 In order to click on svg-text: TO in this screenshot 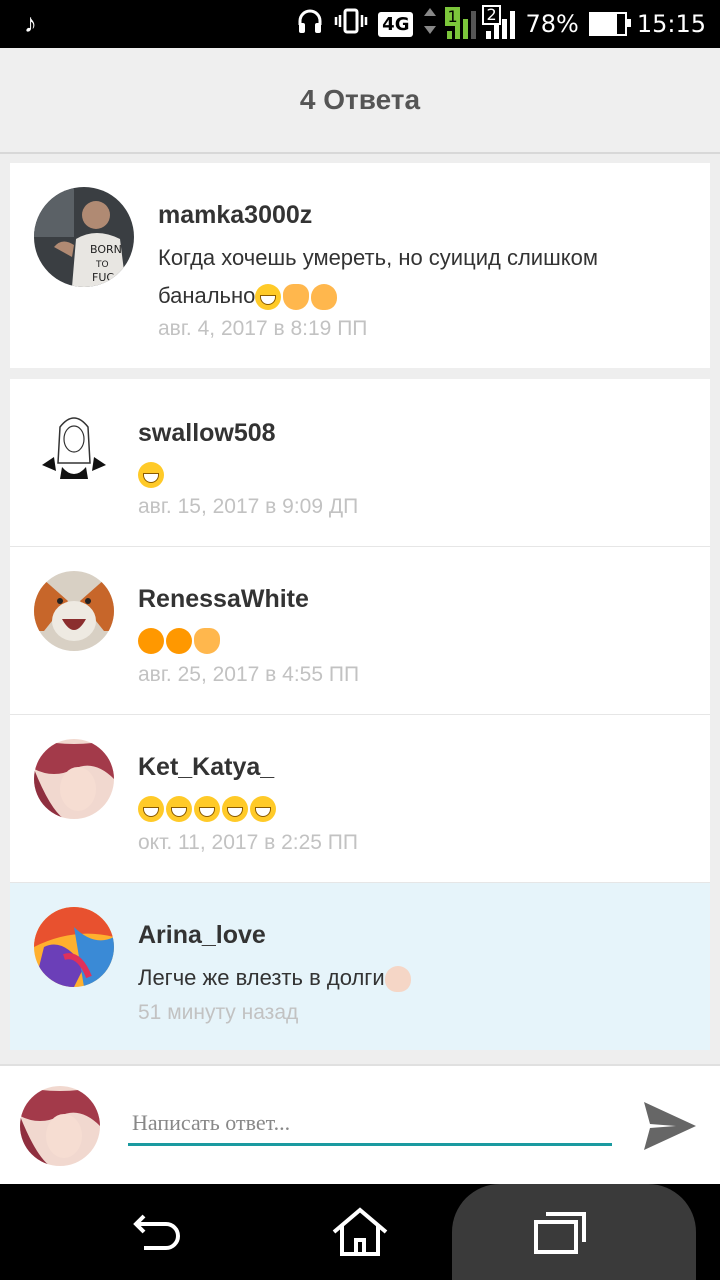, I will do `click(102, 265)`.